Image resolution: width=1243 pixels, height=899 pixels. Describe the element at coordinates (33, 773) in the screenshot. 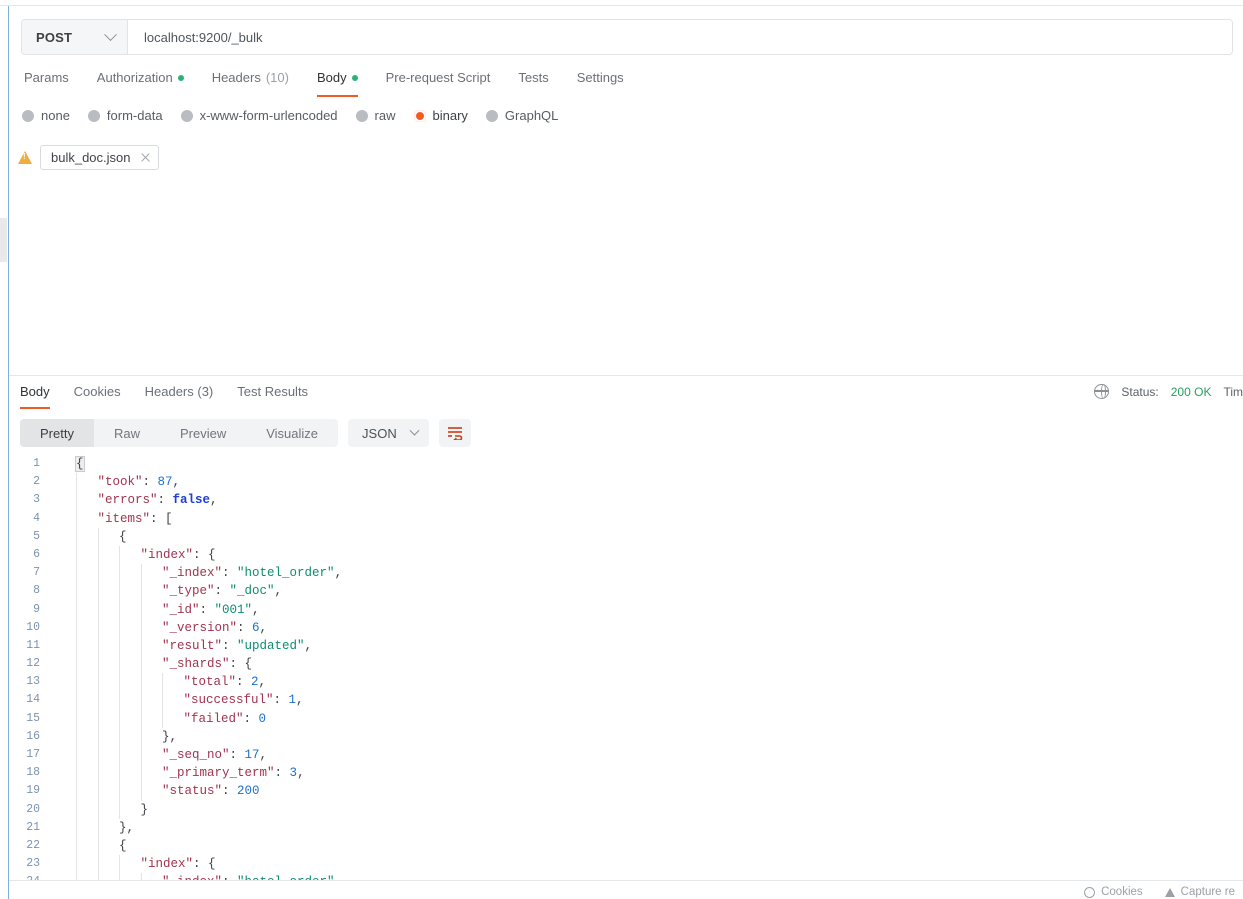

I see `line-number: 18` at that location.